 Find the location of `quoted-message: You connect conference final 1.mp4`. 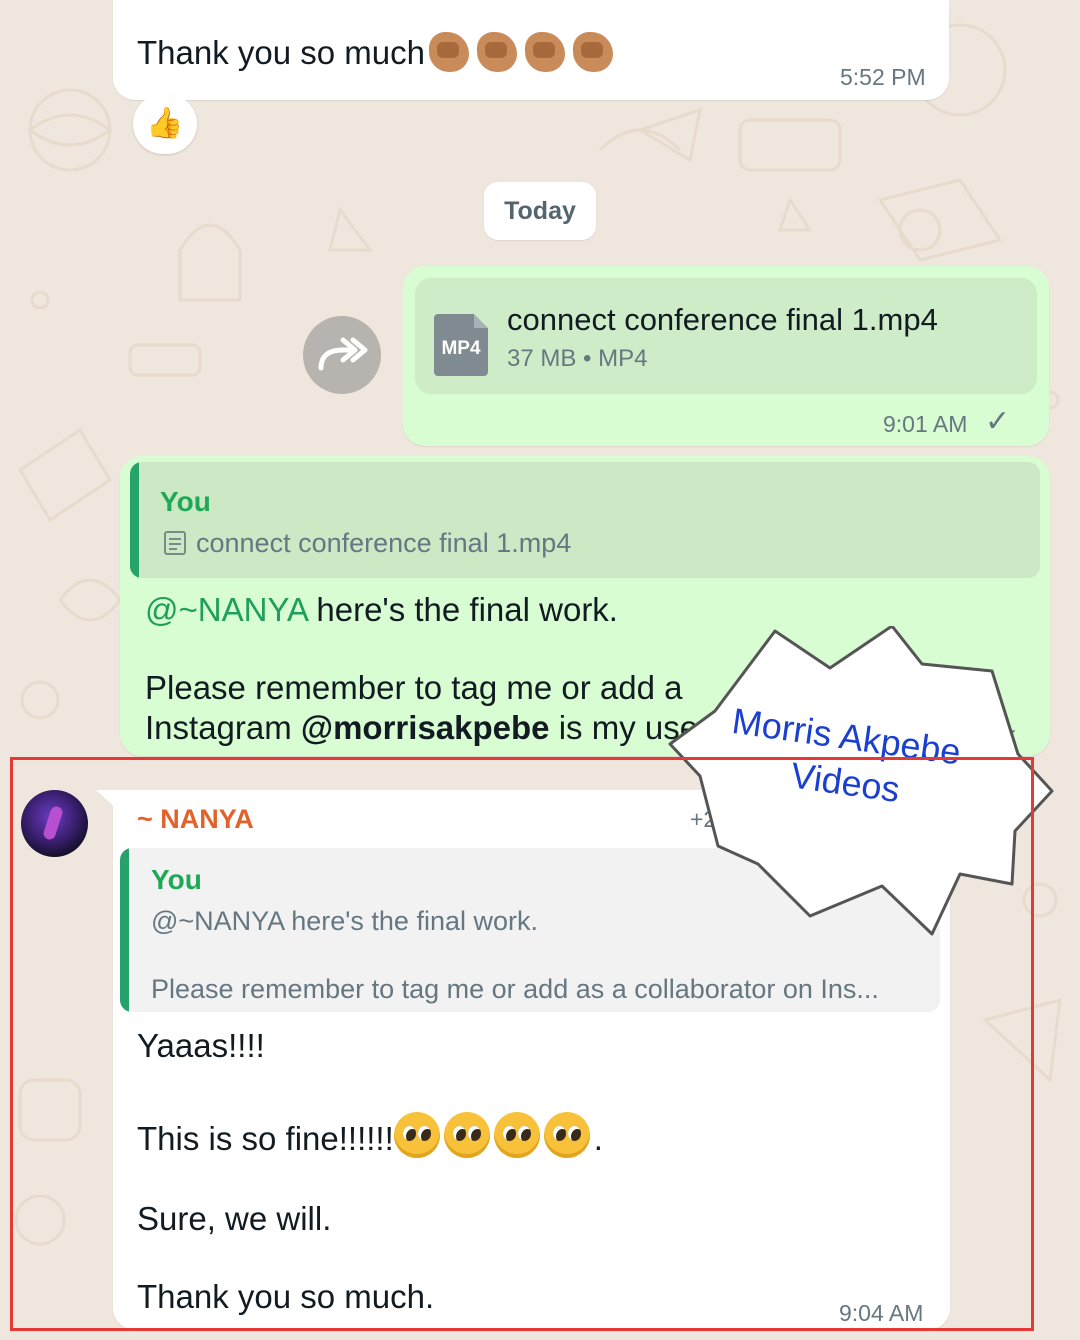

quoted-message: You connect conference final 1.mp4 is located at coordinates (585, 520).